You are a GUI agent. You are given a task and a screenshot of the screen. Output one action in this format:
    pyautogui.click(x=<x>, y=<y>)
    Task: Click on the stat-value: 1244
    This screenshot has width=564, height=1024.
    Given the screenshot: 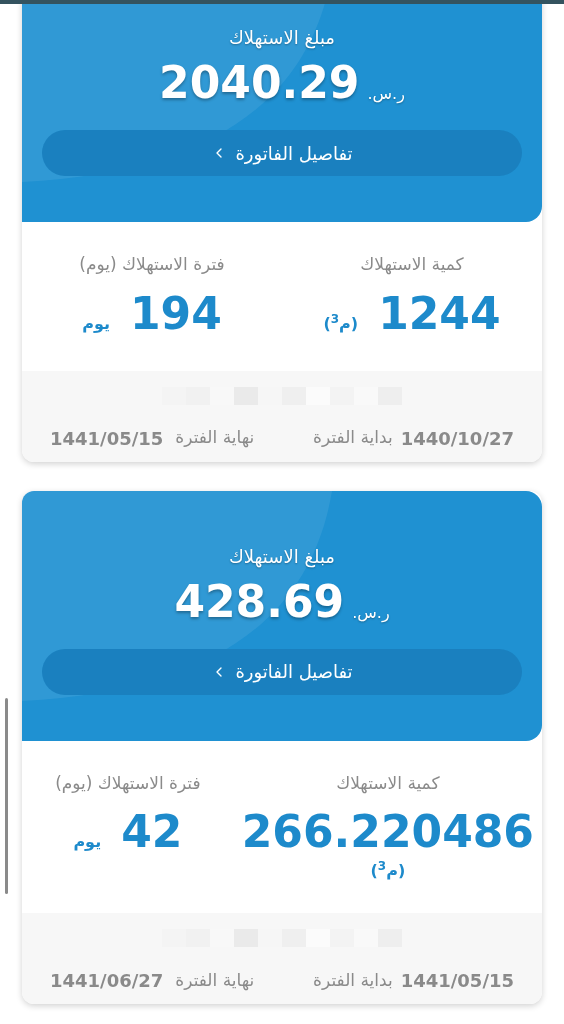 What is the action you would take?
    pyautogui.click(x=439, y=313)
    